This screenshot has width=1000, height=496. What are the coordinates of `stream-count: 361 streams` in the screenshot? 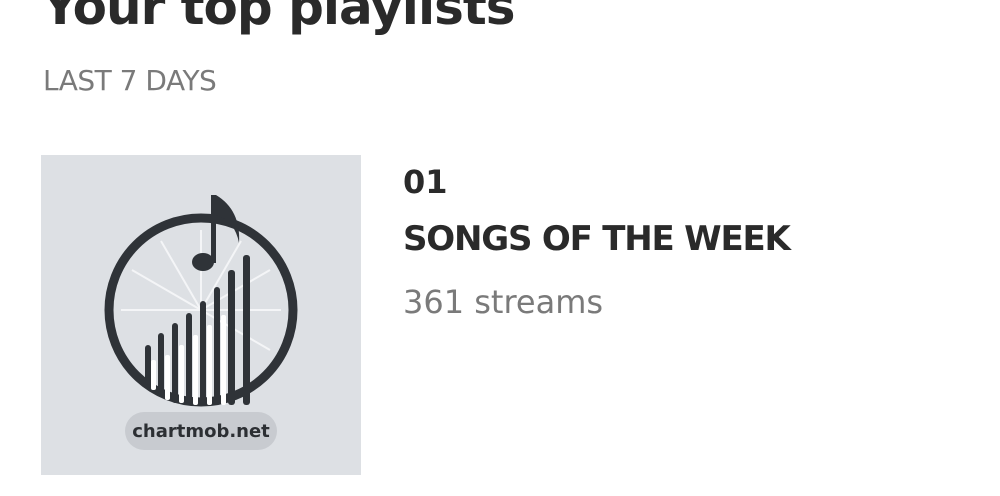 It's located at (503, 302).